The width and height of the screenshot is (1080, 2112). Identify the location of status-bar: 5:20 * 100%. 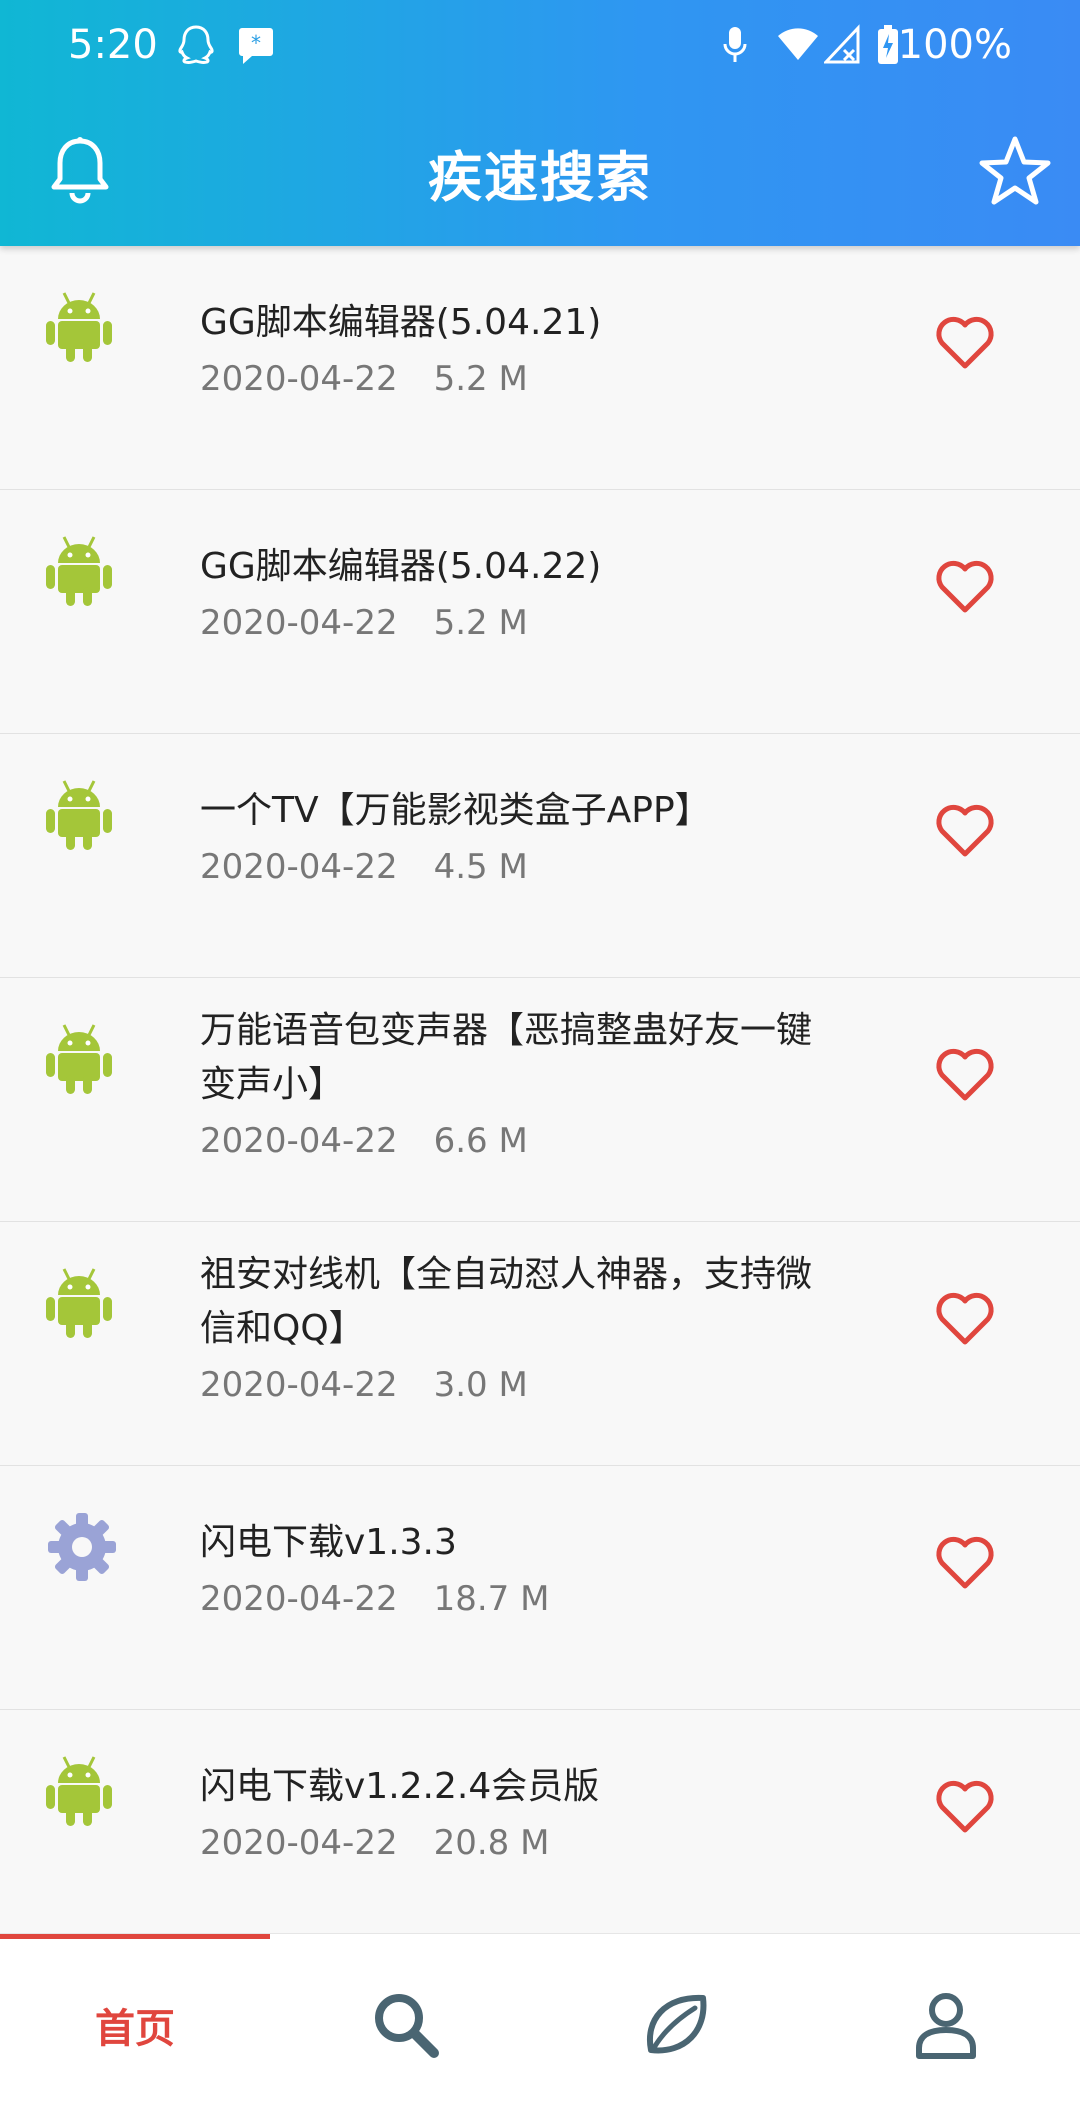
(540, 47).